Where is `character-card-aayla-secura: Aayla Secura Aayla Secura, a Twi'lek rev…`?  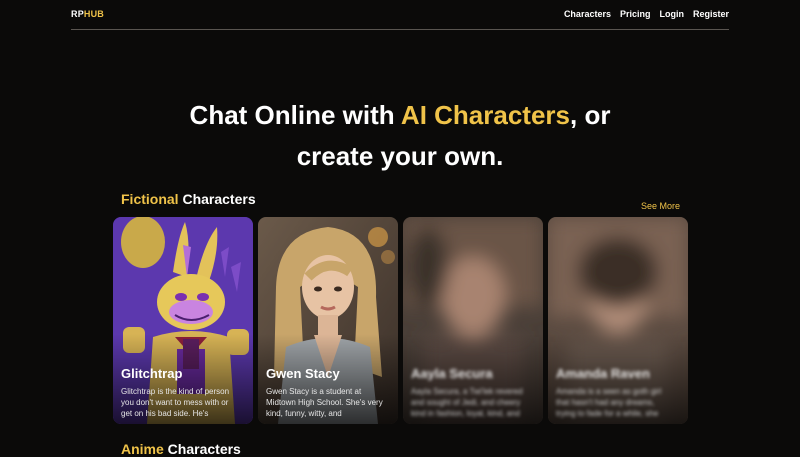
character-card-aayla-secura: Aayla Secura Aayla Secura, a Twi'lek rev… is located at coordinates (473, 320).